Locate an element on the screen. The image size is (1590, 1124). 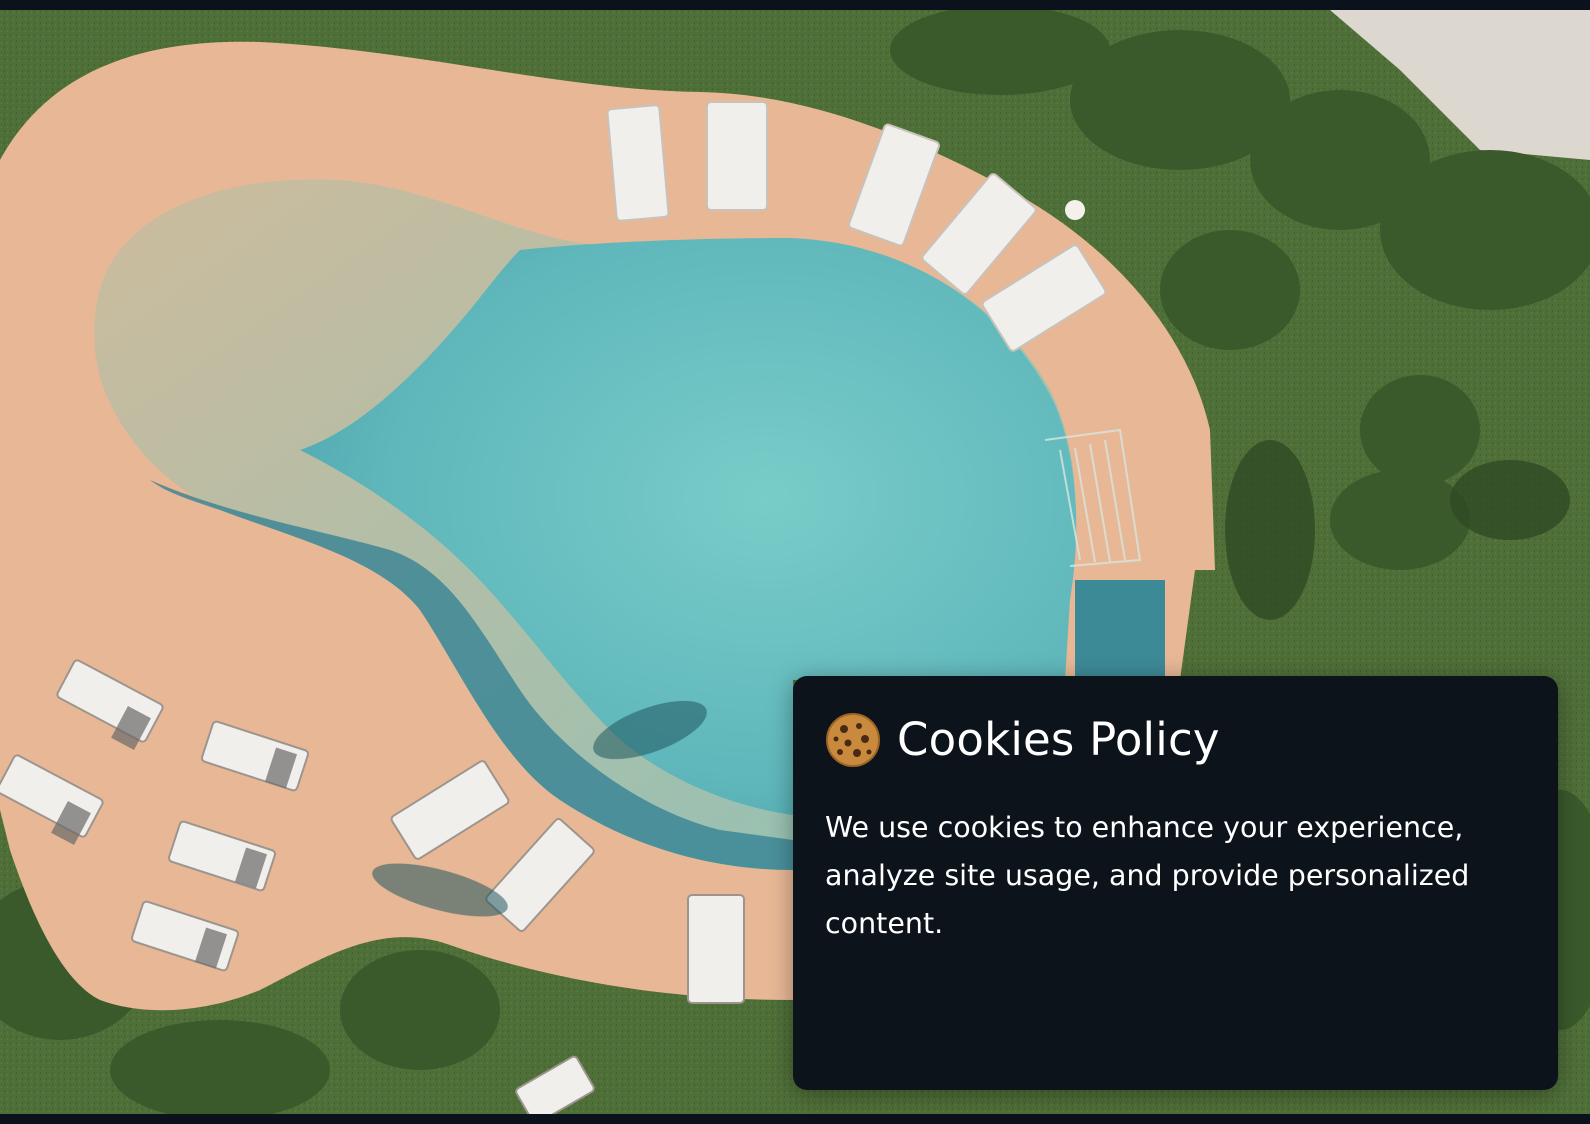
cookie-banner-header: Cookies Policy is located at coordinates (1175, 740).